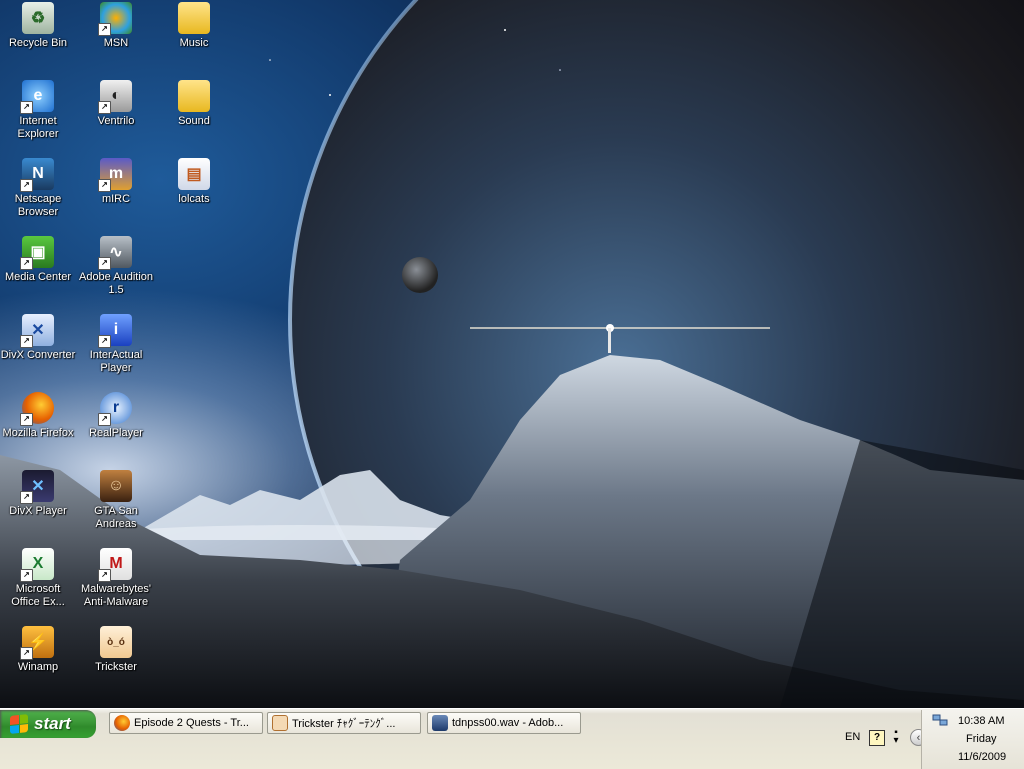  I want to click on desktop-icon-interactual-player: i ↗ InterActual Player, so click(116, 344).